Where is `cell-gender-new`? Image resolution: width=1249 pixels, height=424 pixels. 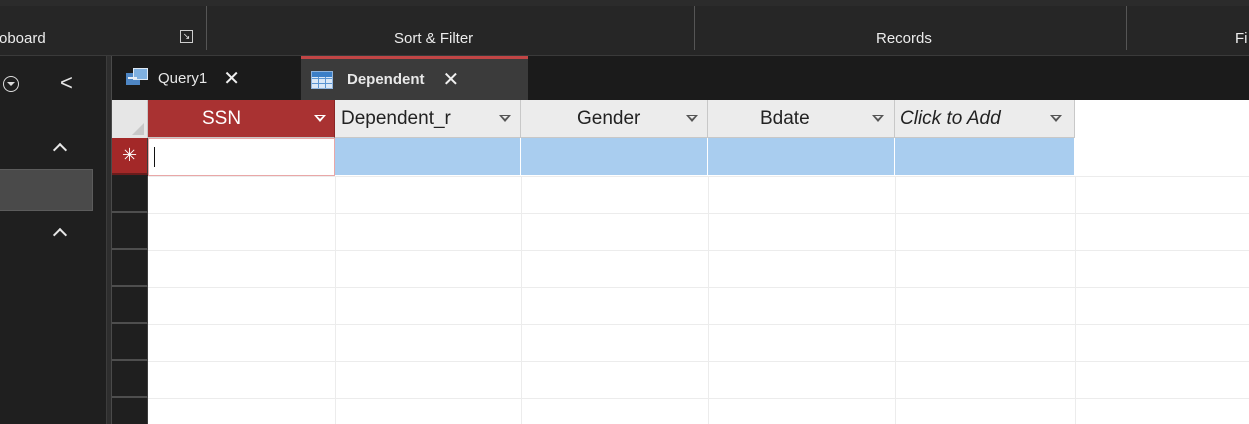
cell-gender-new is located at coordinates (614, 157).